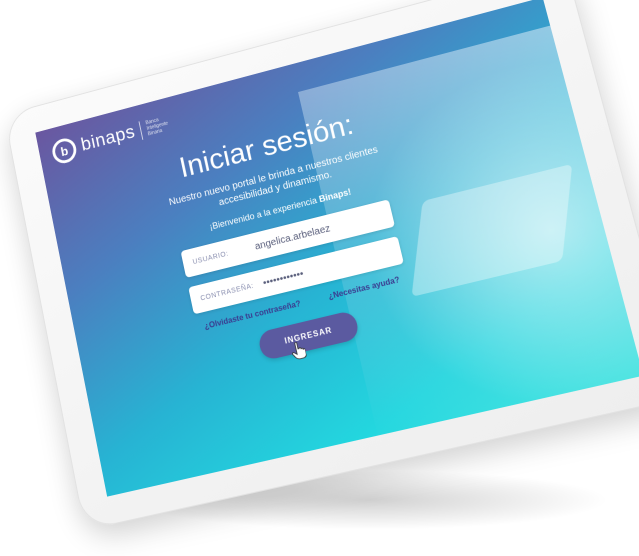 The height and width of the screenshot is (556, 639). I want to click on password-label: CONTRASEÑA:, so click(227, 292).